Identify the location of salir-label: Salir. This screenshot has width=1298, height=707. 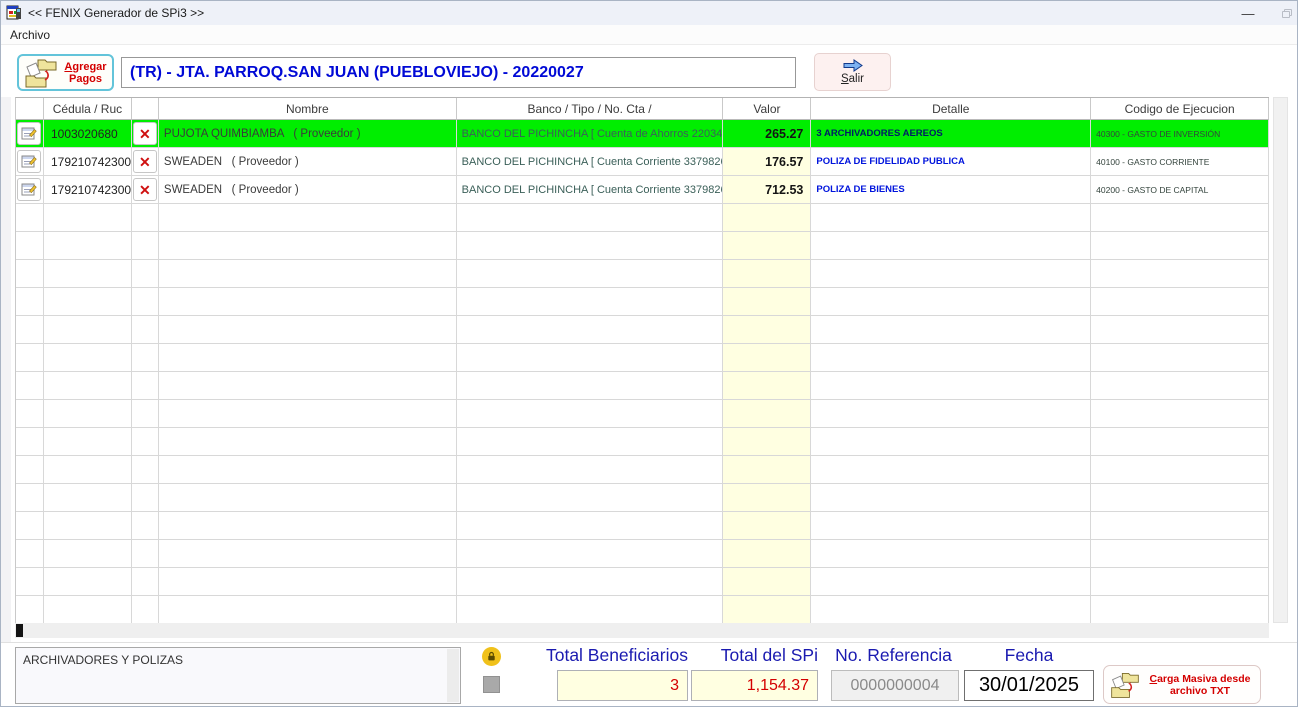
(852, 79).